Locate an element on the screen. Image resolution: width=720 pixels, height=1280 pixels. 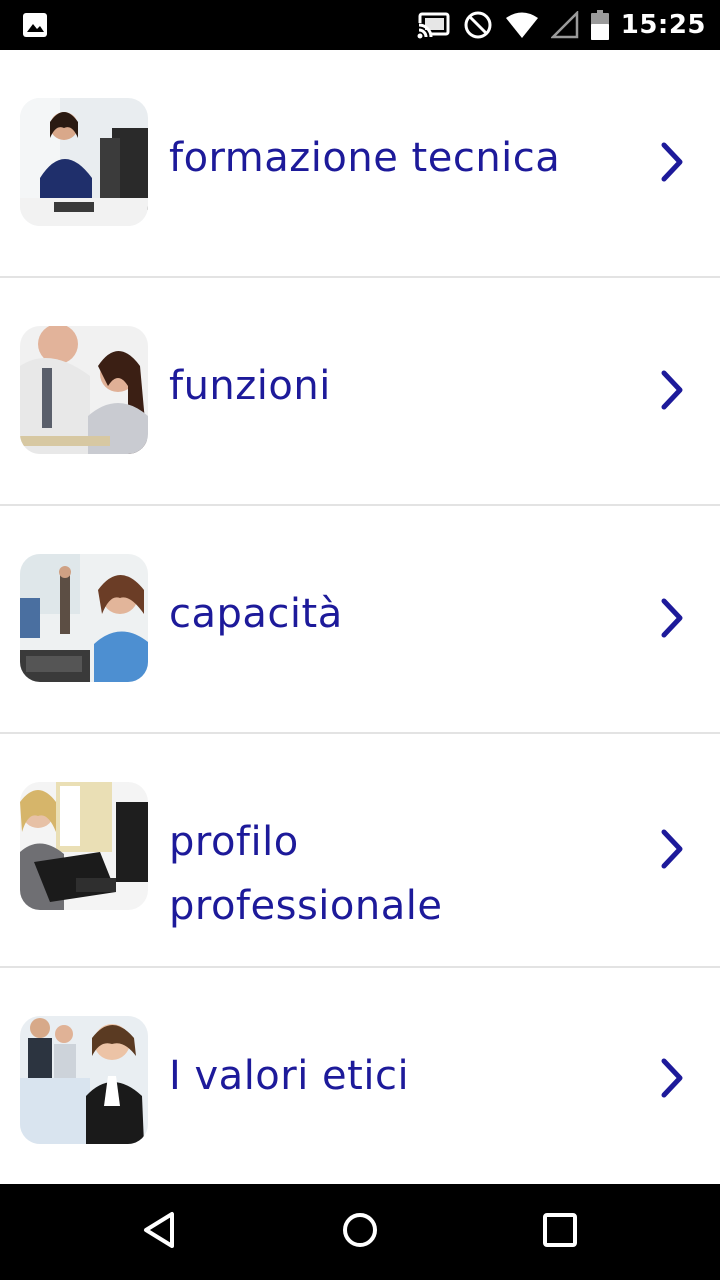
back-icon is located at coordinates (160, 1232).